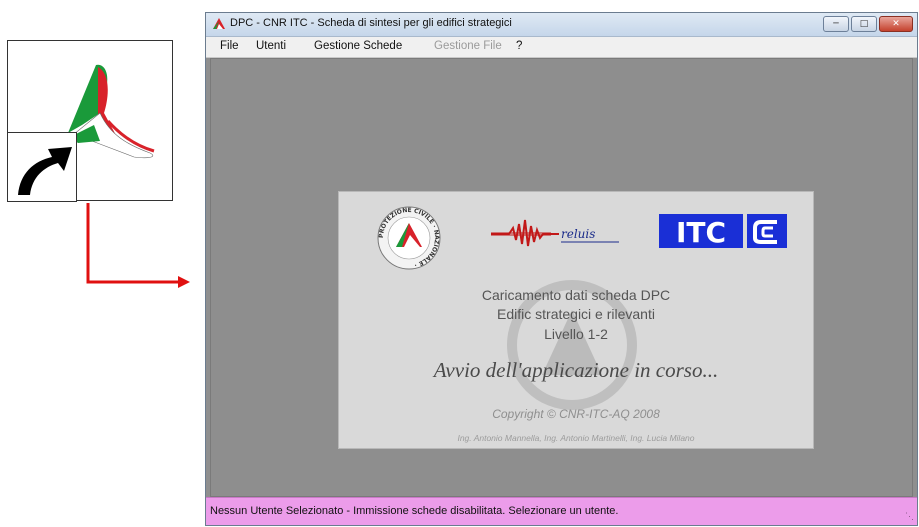  I want to click on menu-file: File, so click(229, 46).